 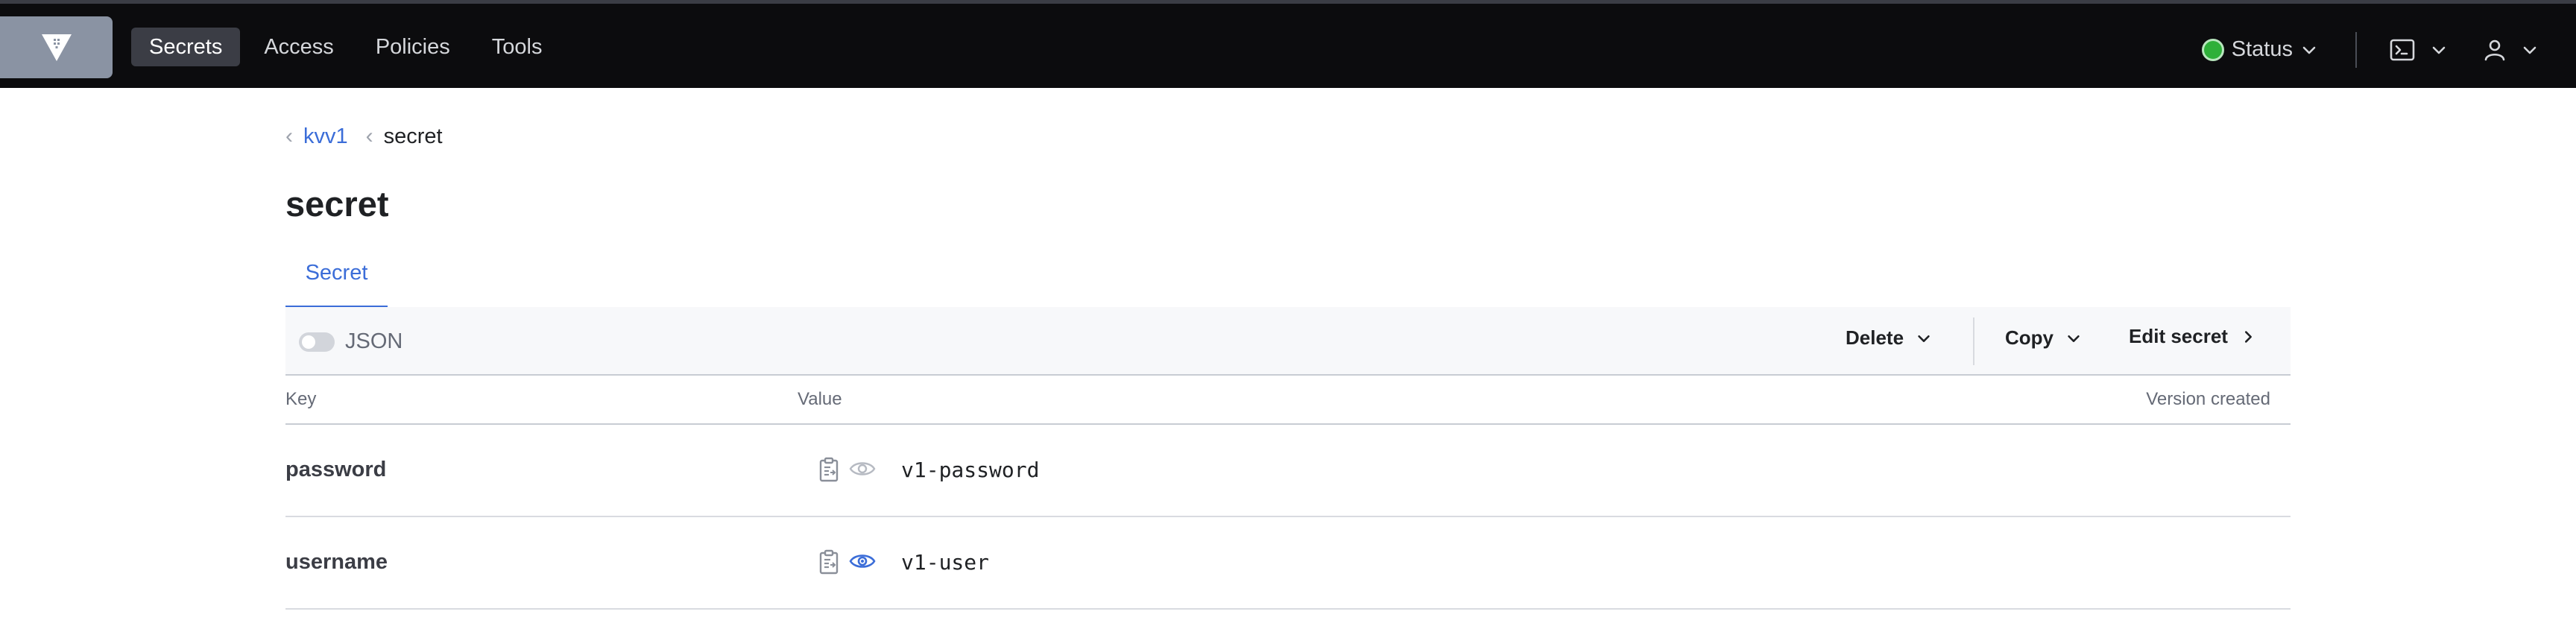 What do you see at coordinates (317, 342) in the screenshot?
I see `toggle-switch` at bounding box center [317, 342].